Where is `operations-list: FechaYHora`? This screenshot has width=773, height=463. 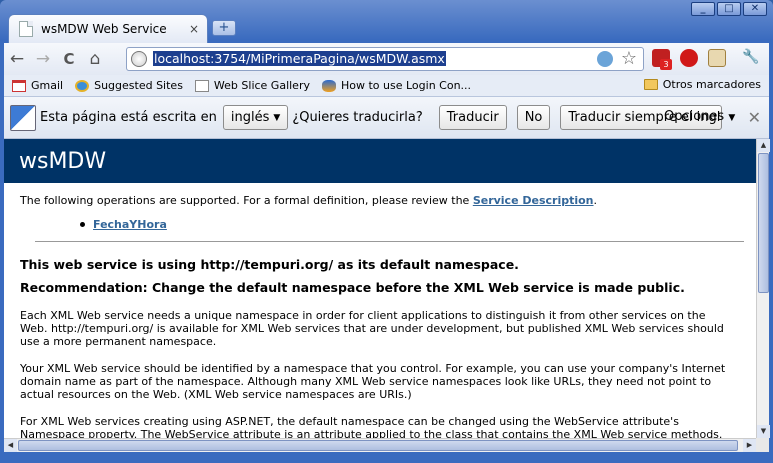
operations-list: FechaYHora is located at coordinates (418, 224).